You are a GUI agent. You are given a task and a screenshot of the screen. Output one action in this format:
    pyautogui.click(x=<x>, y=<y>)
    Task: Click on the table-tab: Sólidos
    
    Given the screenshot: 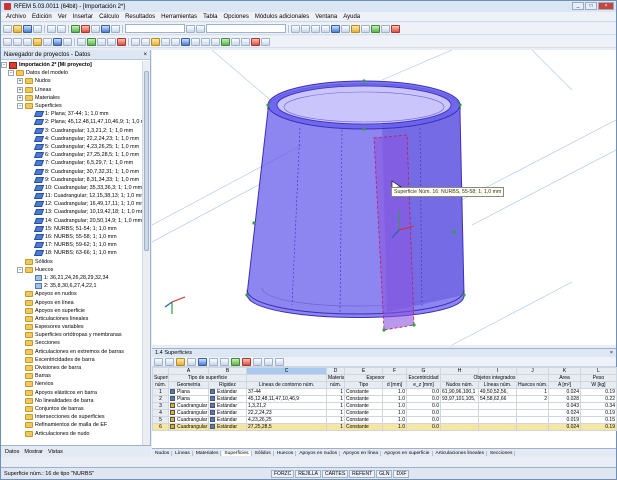 What is the action you would take?
    pyautogui.click(x=263, y=453)
    